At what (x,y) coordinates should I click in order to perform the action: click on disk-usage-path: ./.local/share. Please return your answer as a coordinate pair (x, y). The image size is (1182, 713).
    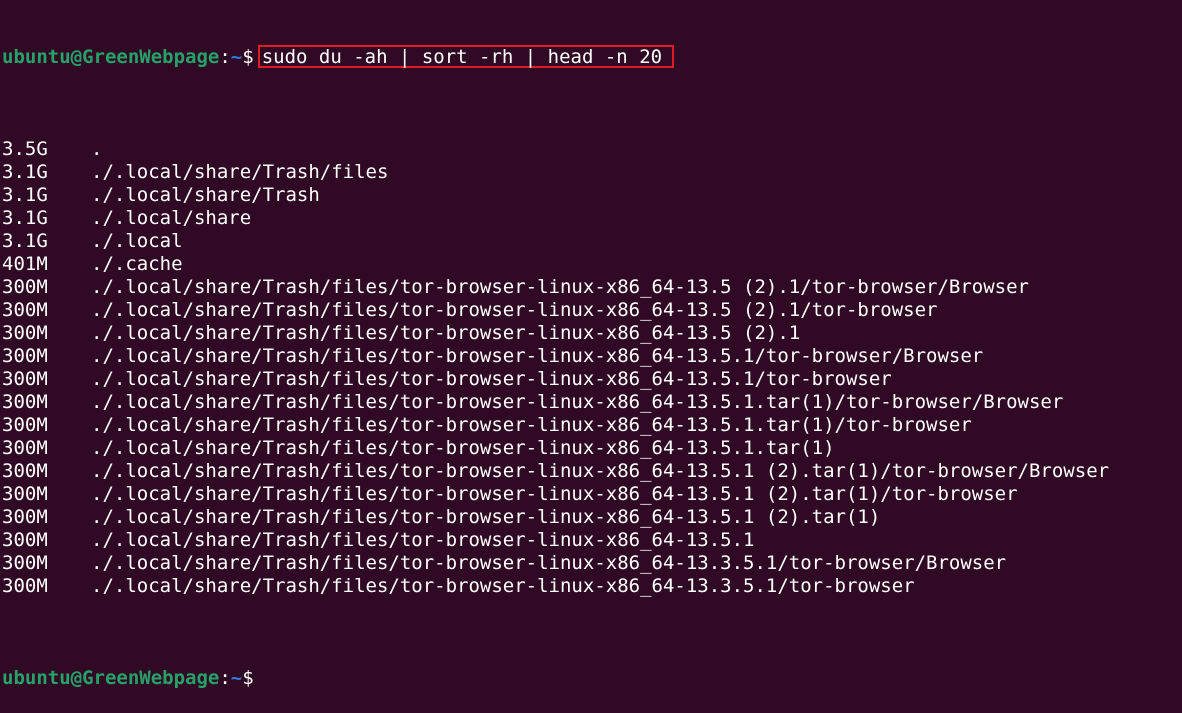
    Looking at the image, I should click on (171, 218).